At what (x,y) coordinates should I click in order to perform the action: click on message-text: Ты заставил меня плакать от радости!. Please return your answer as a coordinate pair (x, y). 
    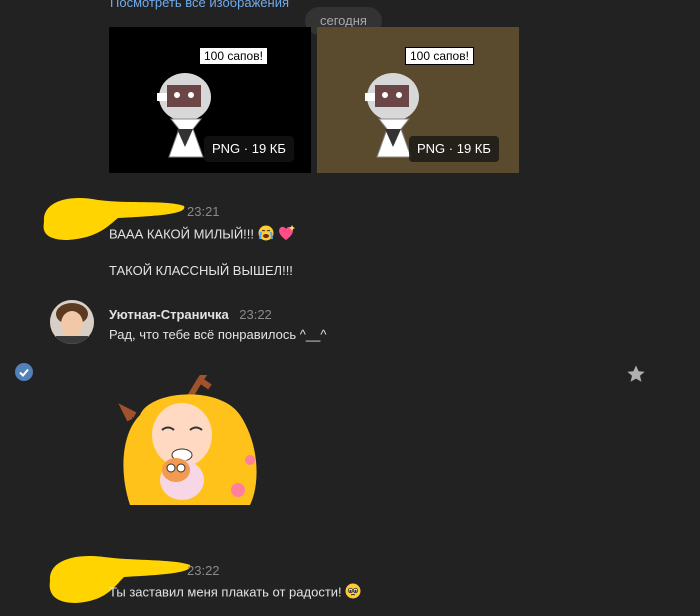
    Looking at the image, I should click on (235, 593).